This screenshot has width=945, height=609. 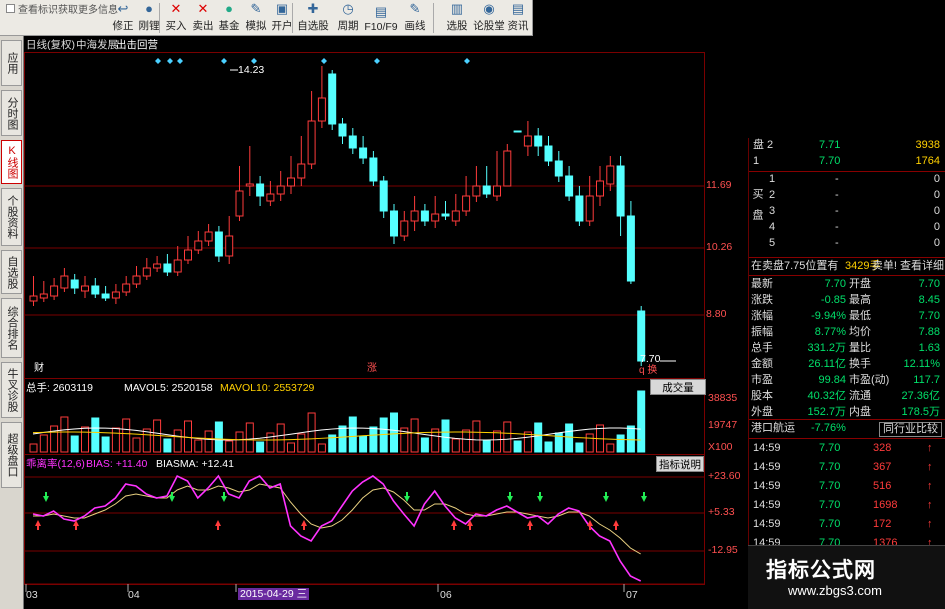 I want to click on volume-axis-3: X100, so click(x=720, y=447).